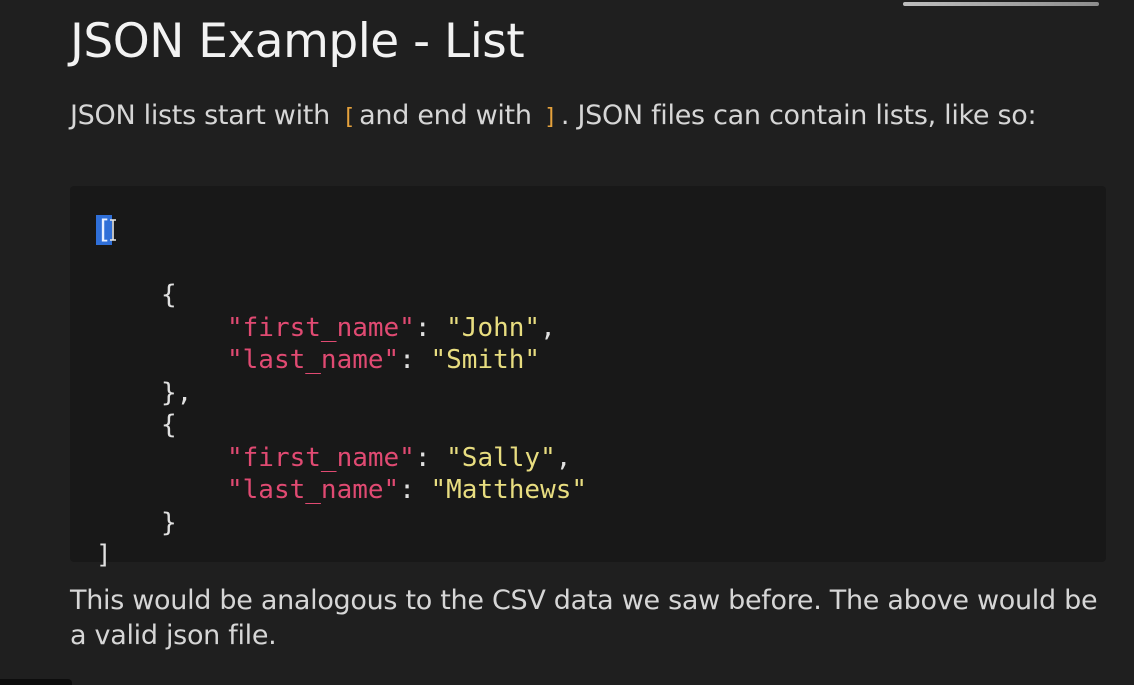 This screenshot has height=685, width=1134. What do you see at coordinates (341, 523) in the screenshot?
I see `code-line-close-object: }` at bounding box center [341, 523].